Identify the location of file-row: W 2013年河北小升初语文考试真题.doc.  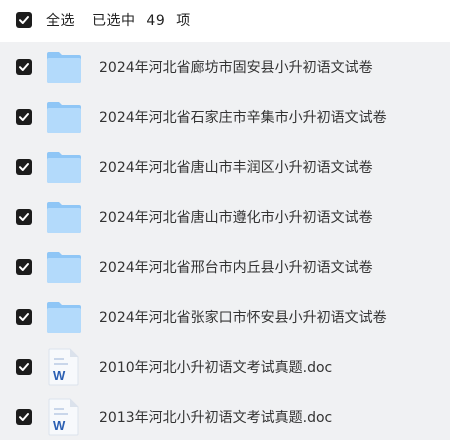
(225, 417).